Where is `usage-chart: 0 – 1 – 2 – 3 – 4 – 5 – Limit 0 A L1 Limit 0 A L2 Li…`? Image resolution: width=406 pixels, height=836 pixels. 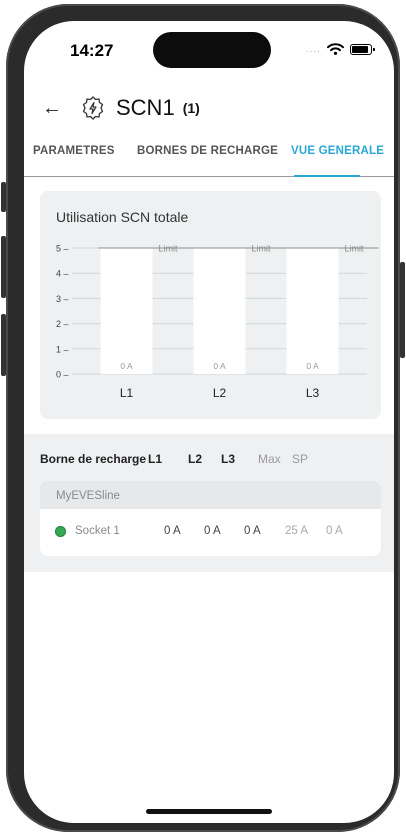 usage-chart: 0 – 1 – 2 – 3 – 4 – 5 – Limit 0 A L1 Limit 0 A L2 Li… is located at coordinates (217, 322).